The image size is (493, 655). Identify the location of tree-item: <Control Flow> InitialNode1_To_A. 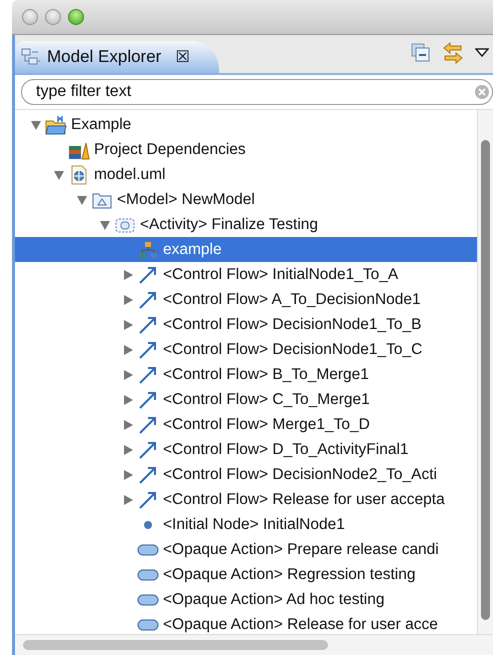
(246, 274).